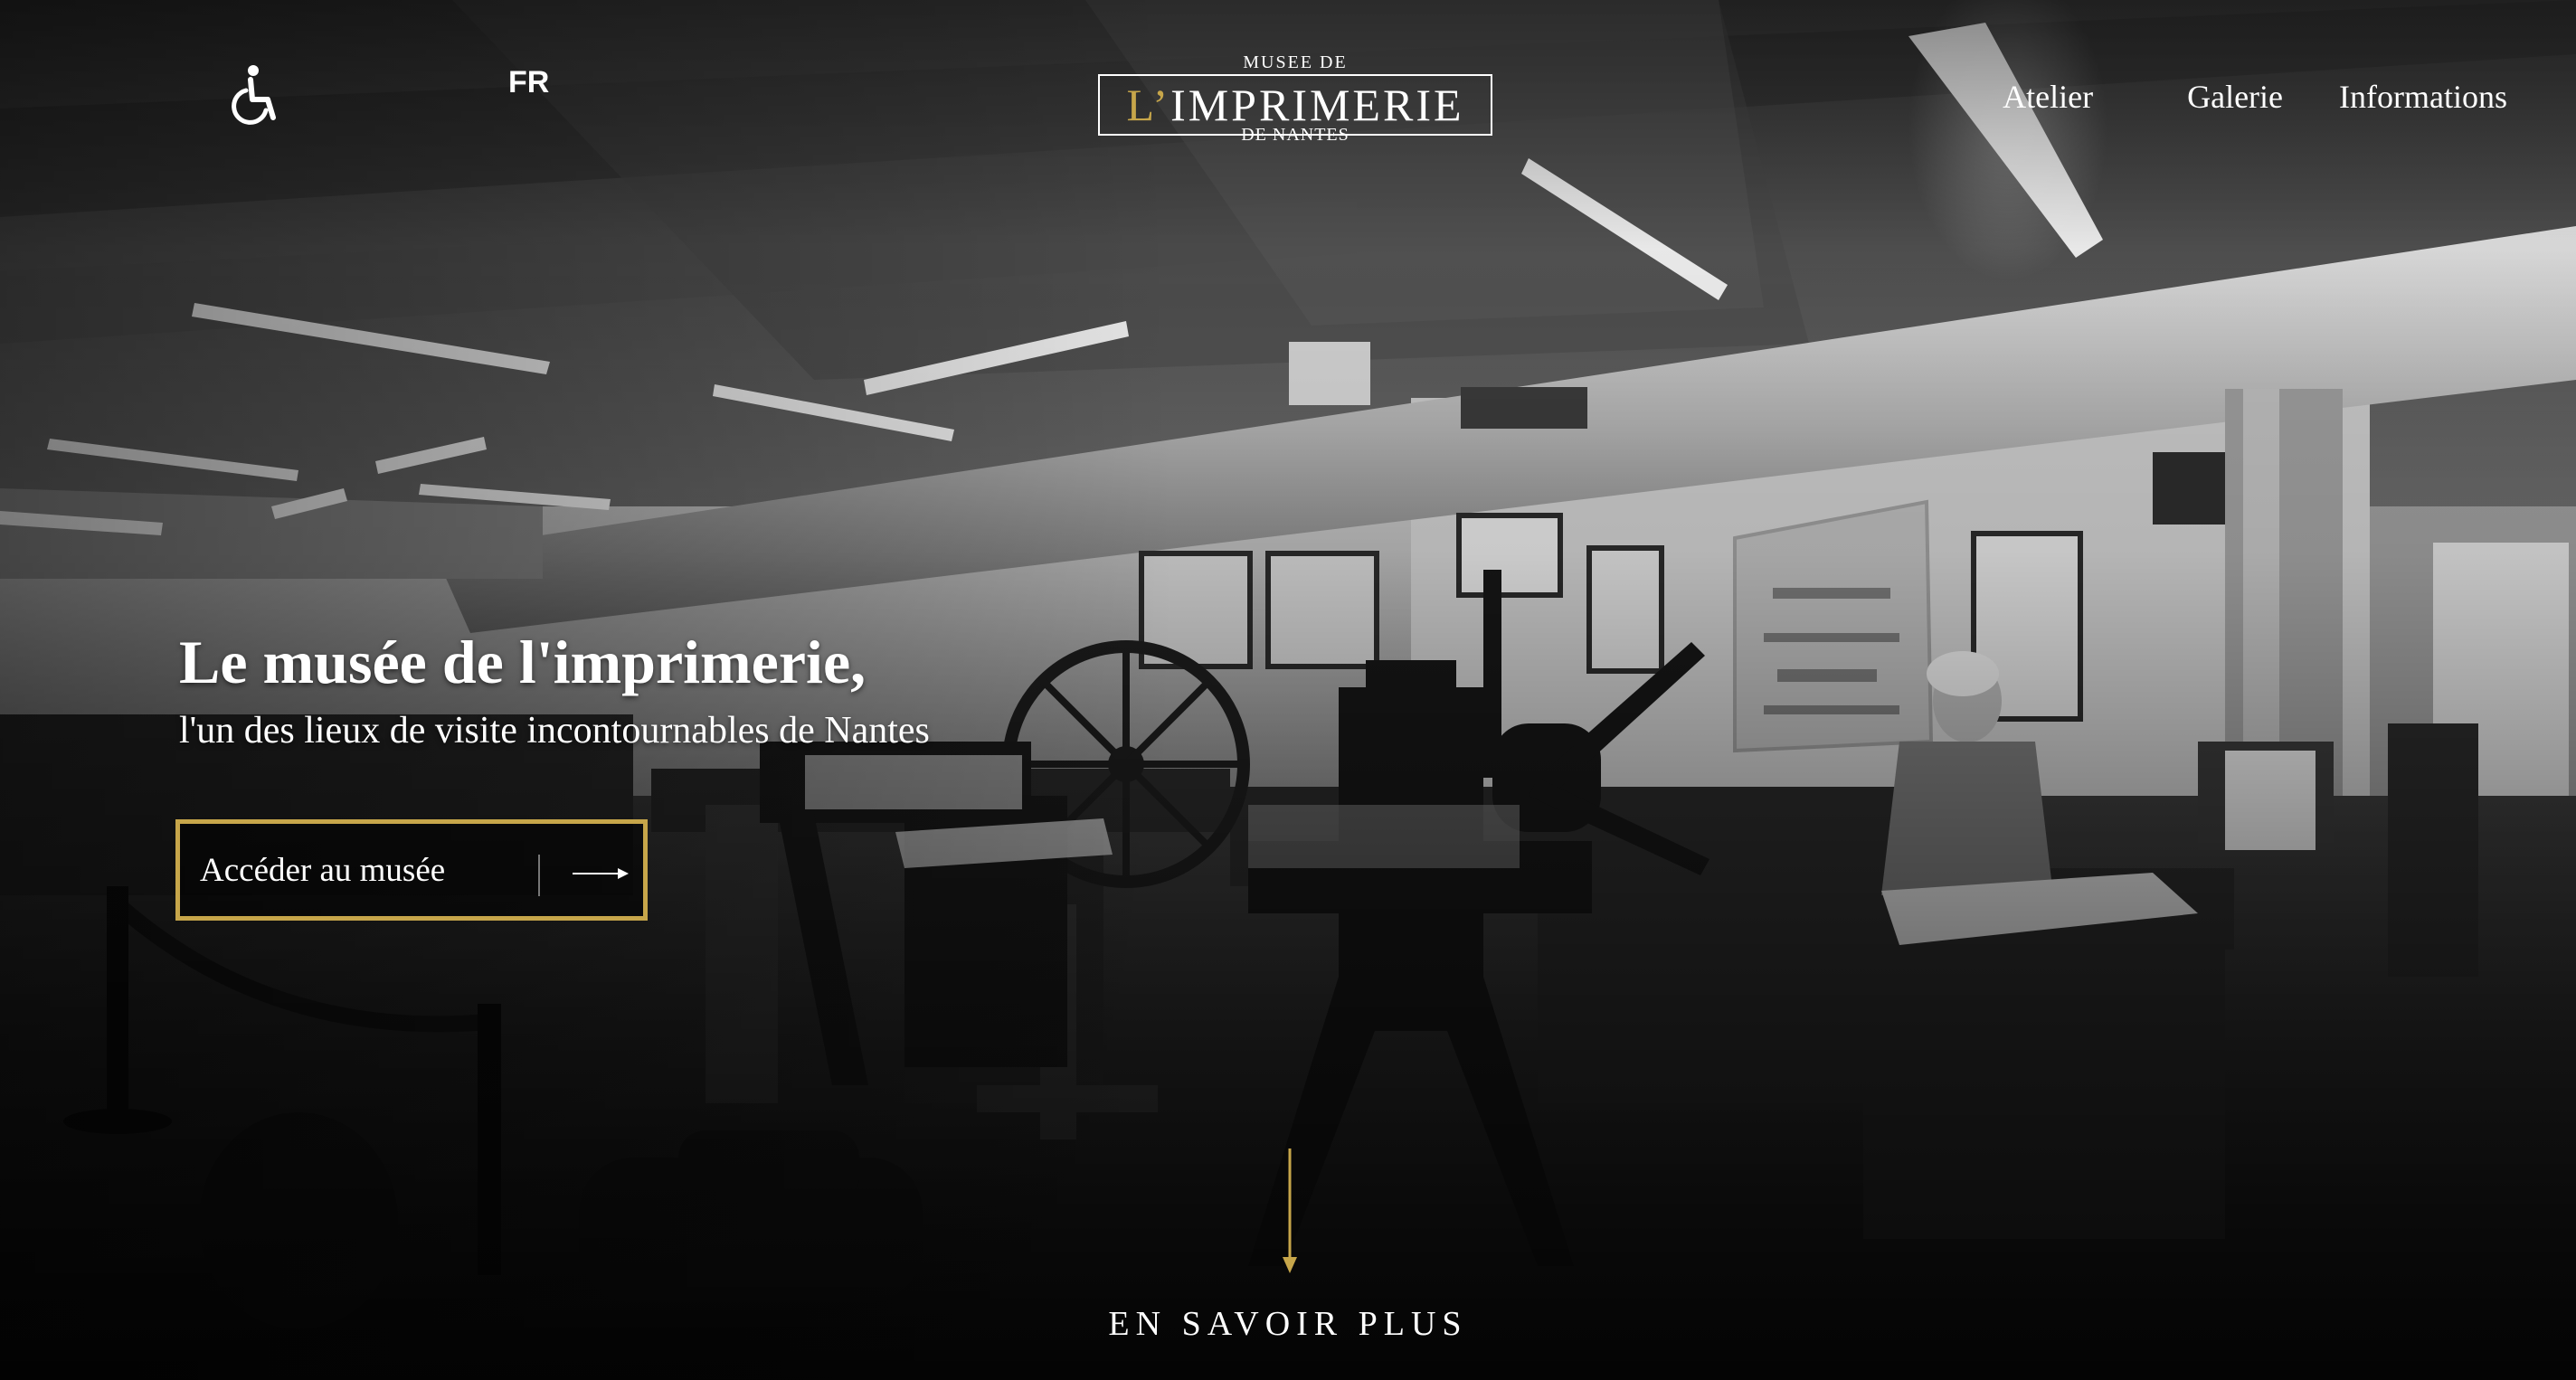 The image size is (2576, 1380). I want to click on access-museum-label: Accéder au musée, so click(323, 870).